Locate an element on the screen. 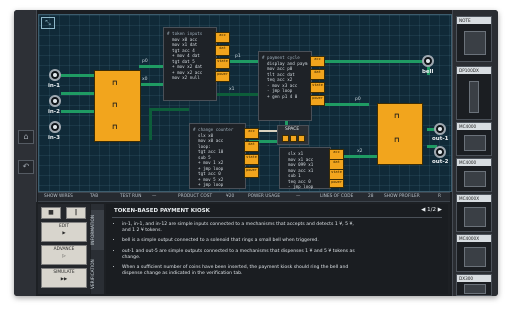 The height and width of the screenshot is (309, 512). simulate-icon: ▶▶ is located at coordinates (64, 279).